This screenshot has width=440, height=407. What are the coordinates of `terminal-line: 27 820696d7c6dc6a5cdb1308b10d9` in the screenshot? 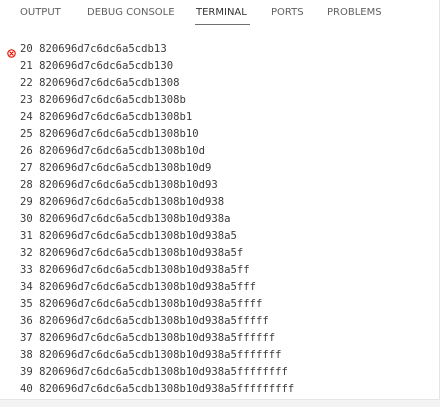 It's located at (116, 168).